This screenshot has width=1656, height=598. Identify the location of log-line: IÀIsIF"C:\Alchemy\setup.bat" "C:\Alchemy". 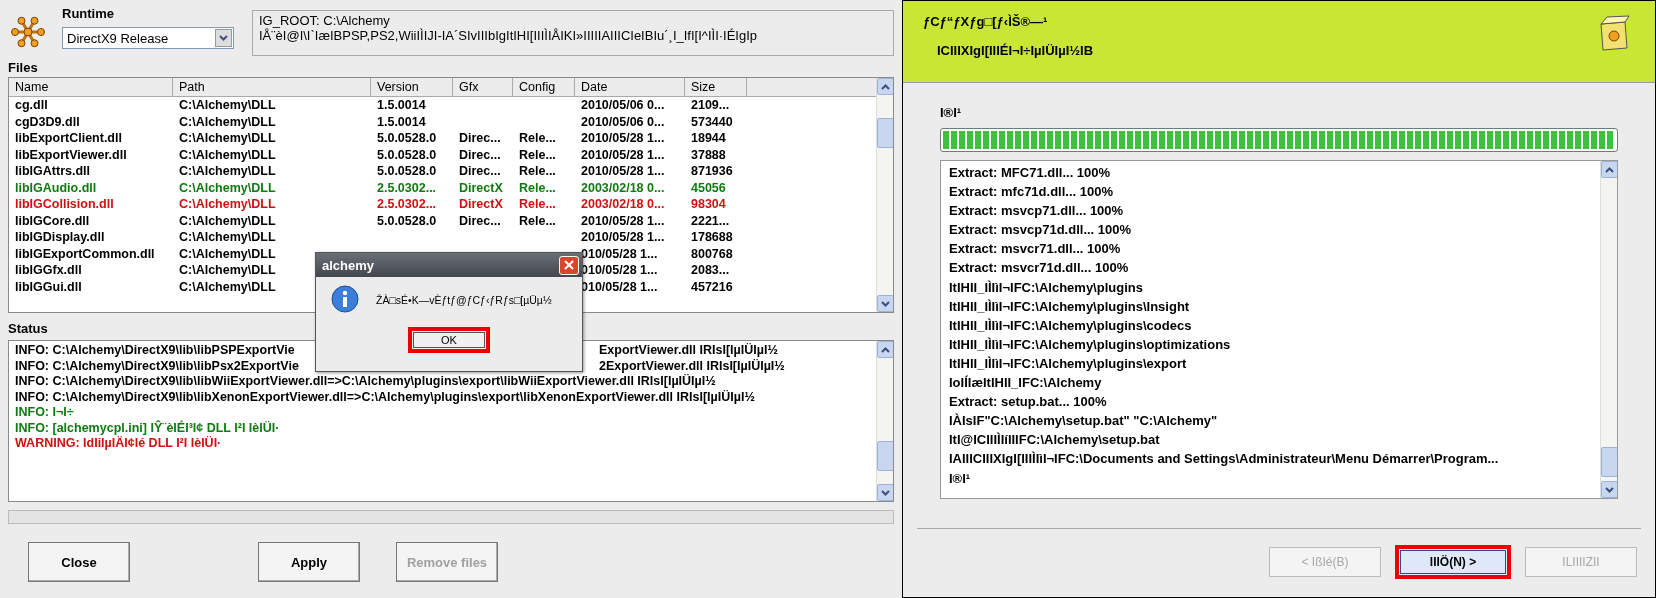
(1084, 421).